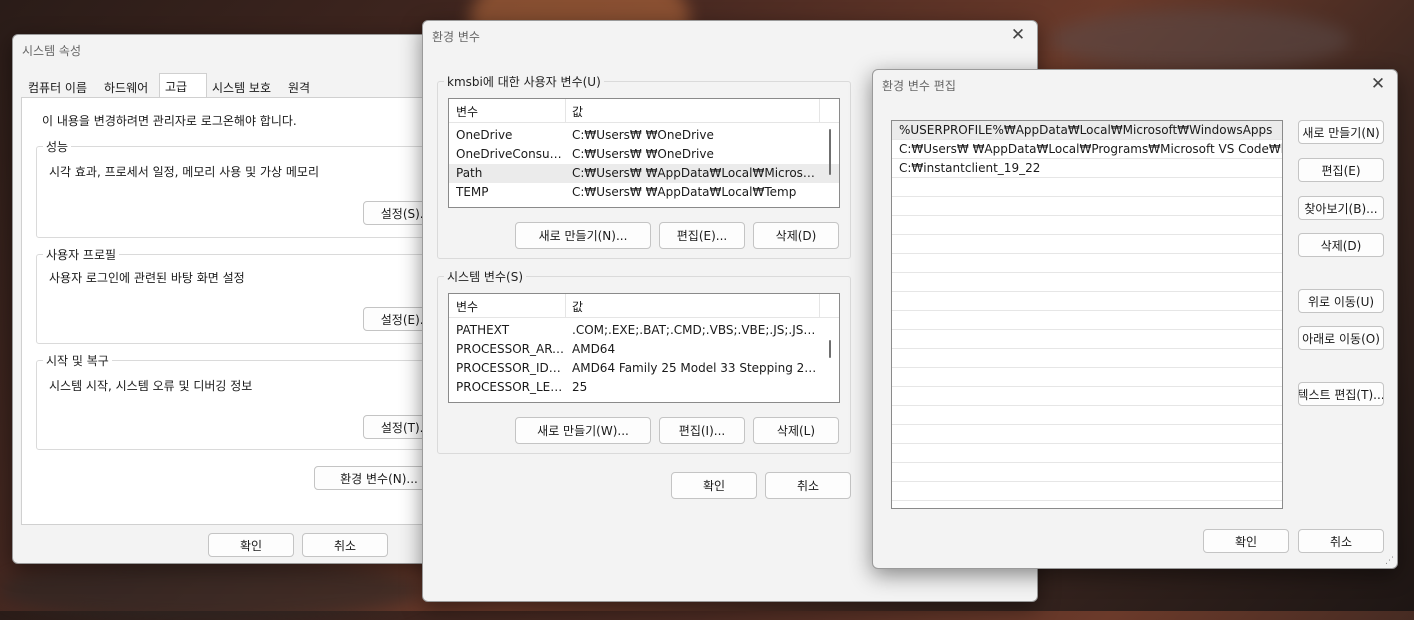  Describe the element at coordinates (485, 276) in the screenshot. I see `system-variables-label: 시스템 변수(S)` at that location.